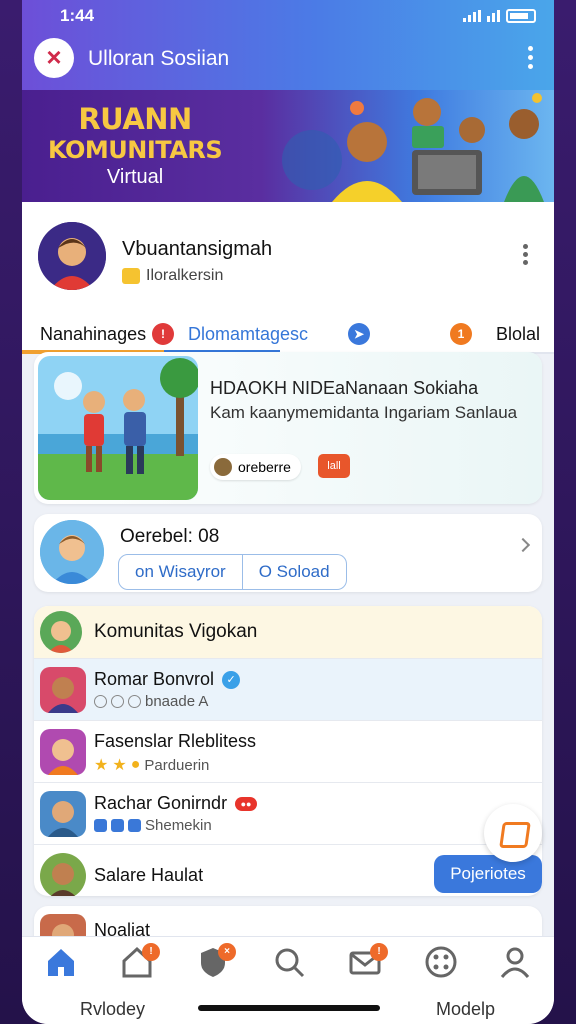 This screenshot has width=576, height=1024. Describe the element at coordinates (197, 249) in the screenshot. I see `profile-name: Vbuantansigmah` at that location.